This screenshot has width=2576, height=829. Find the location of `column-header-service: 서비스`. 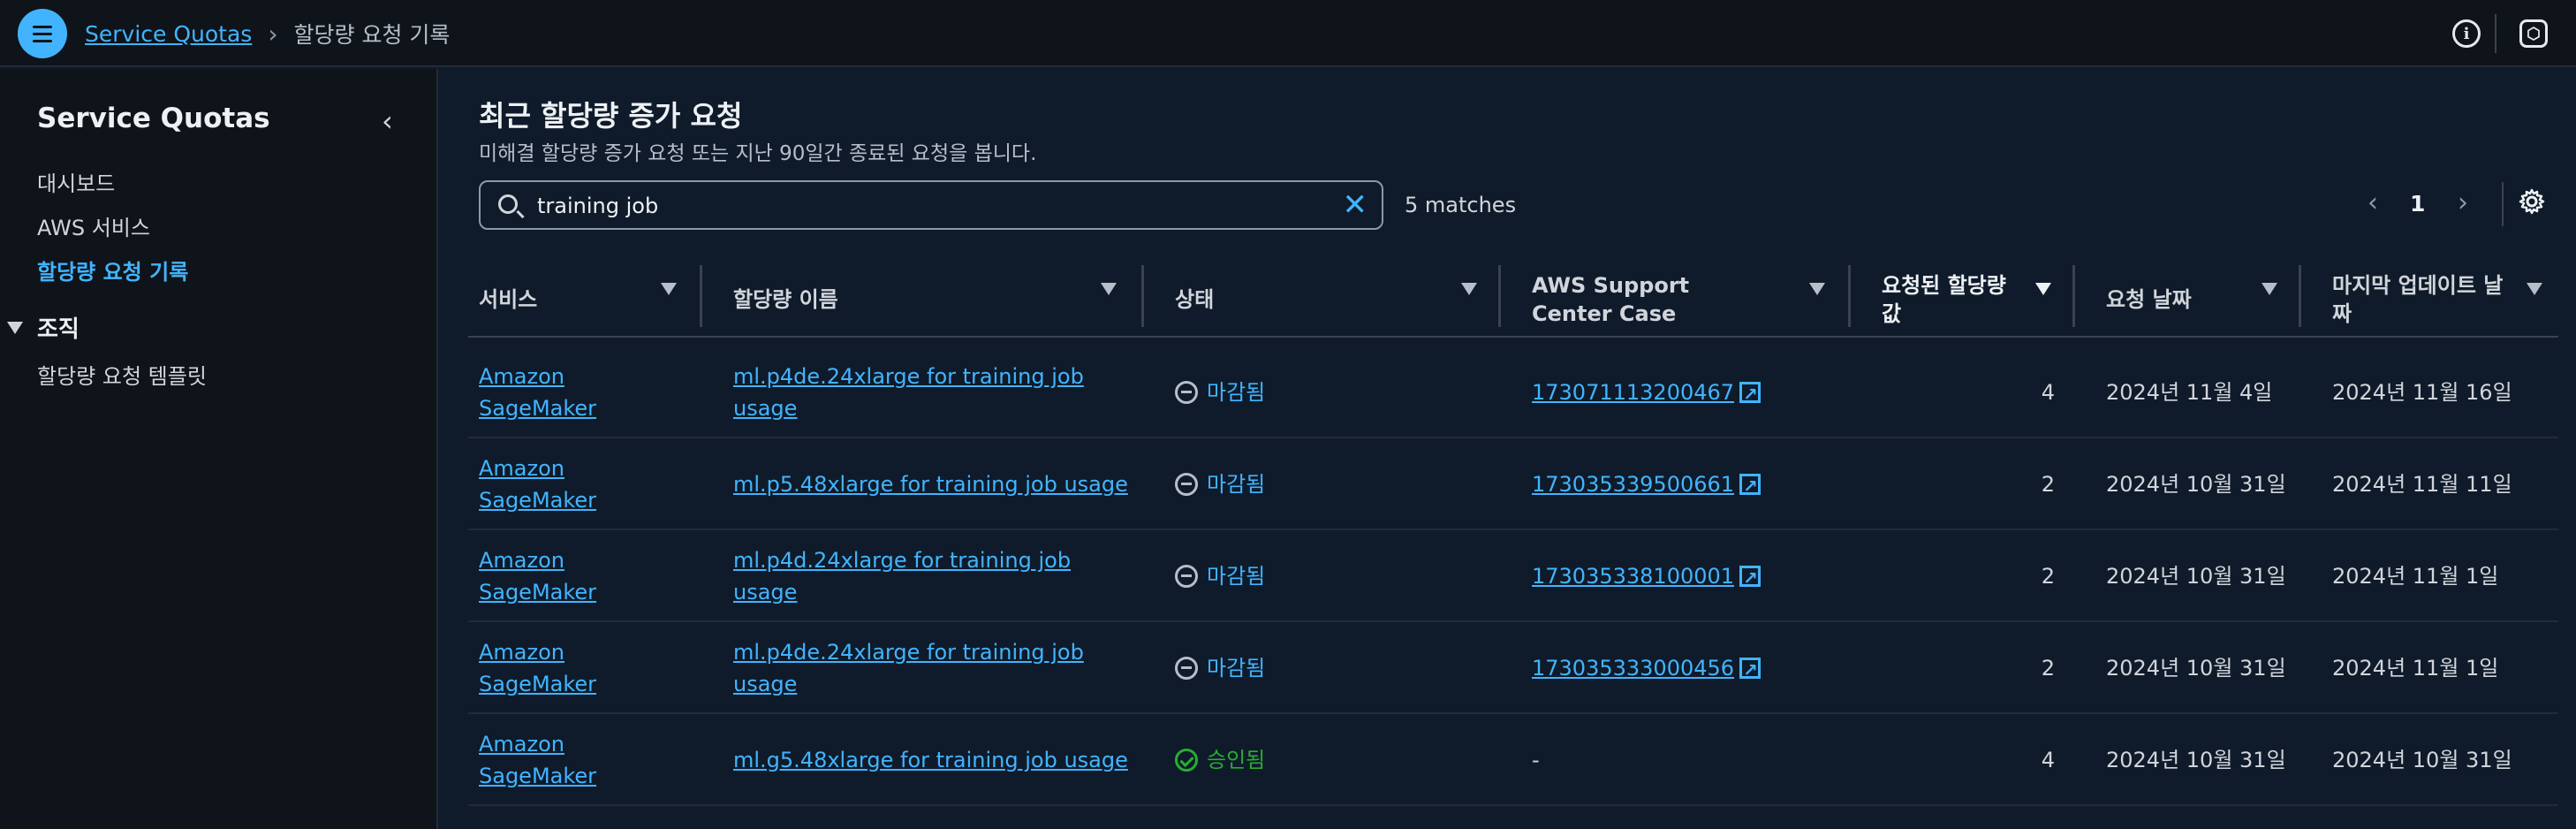

column-header-service: 서비스 is located at coordinates (576, 300).